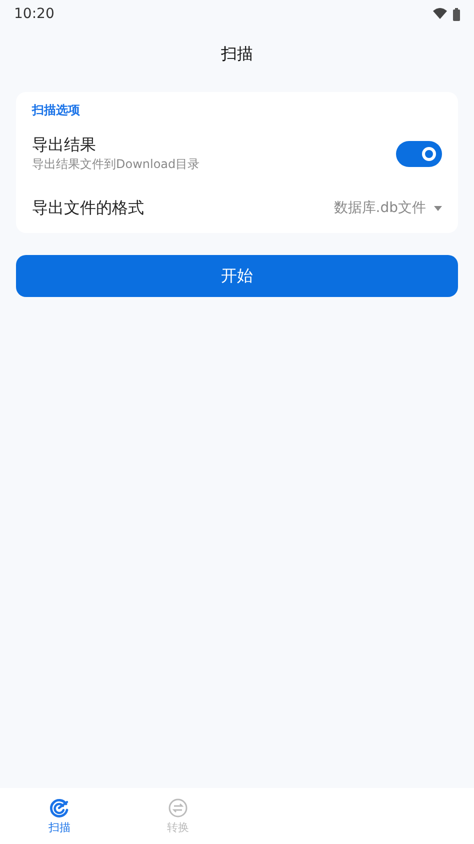 The image size is (474, 844). What do you see at coordinates (64, 145) in the screenshot?
I see `option-label: 导出结果` at bounding box center [64, 145].